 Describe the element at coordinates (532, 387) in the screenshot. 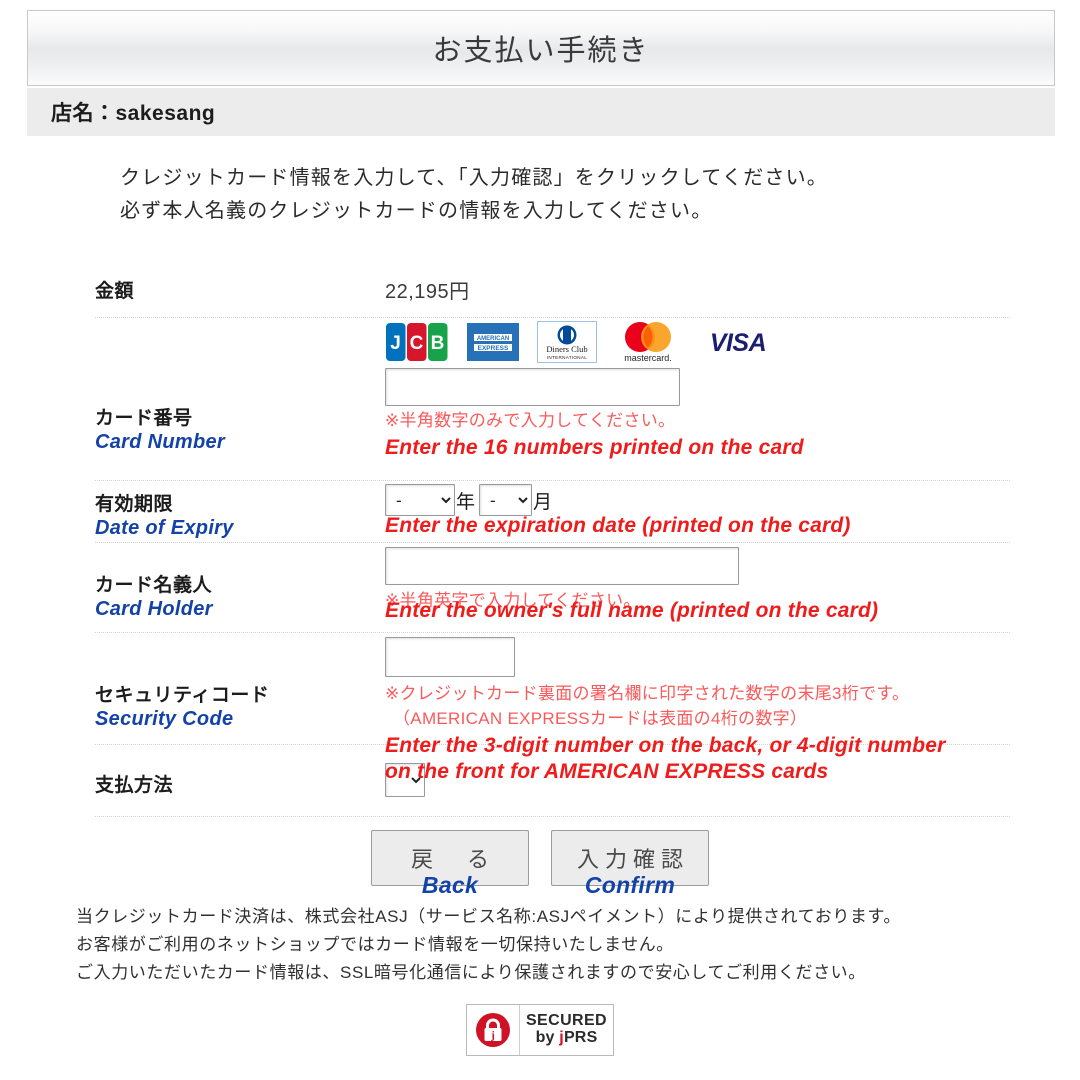

I see `card-number-input` at that location.